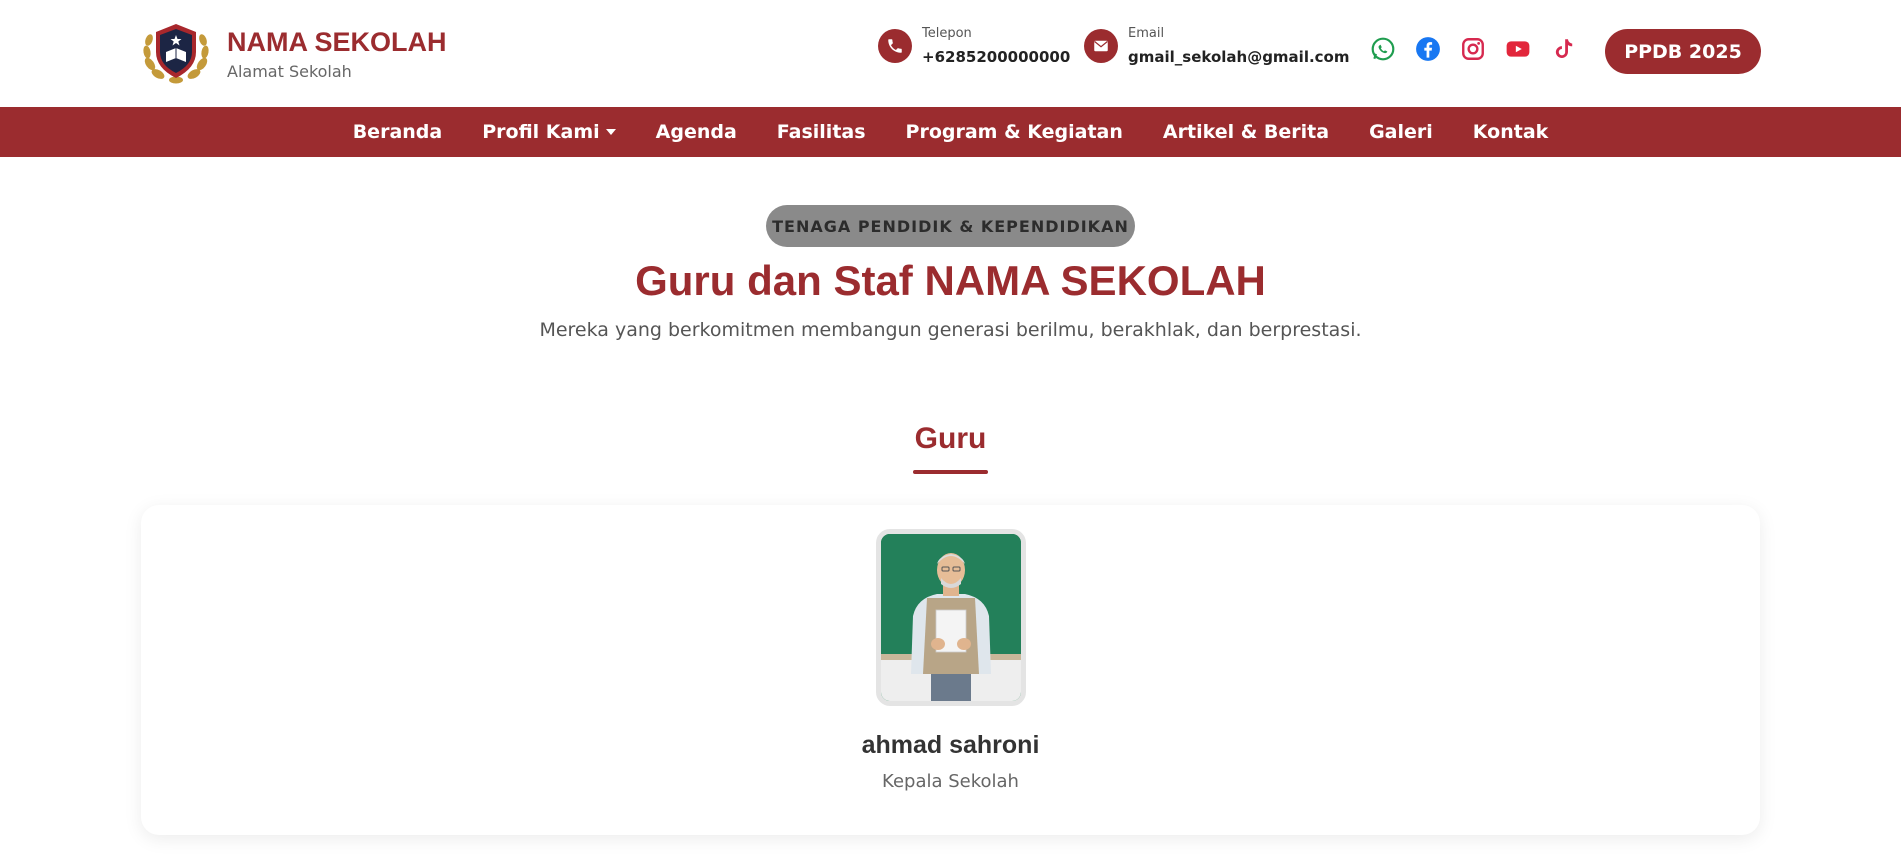 Image resolution: width=1901 pixels, height=866 pixels. I want to click on section-title-underline, so click(950, 472).